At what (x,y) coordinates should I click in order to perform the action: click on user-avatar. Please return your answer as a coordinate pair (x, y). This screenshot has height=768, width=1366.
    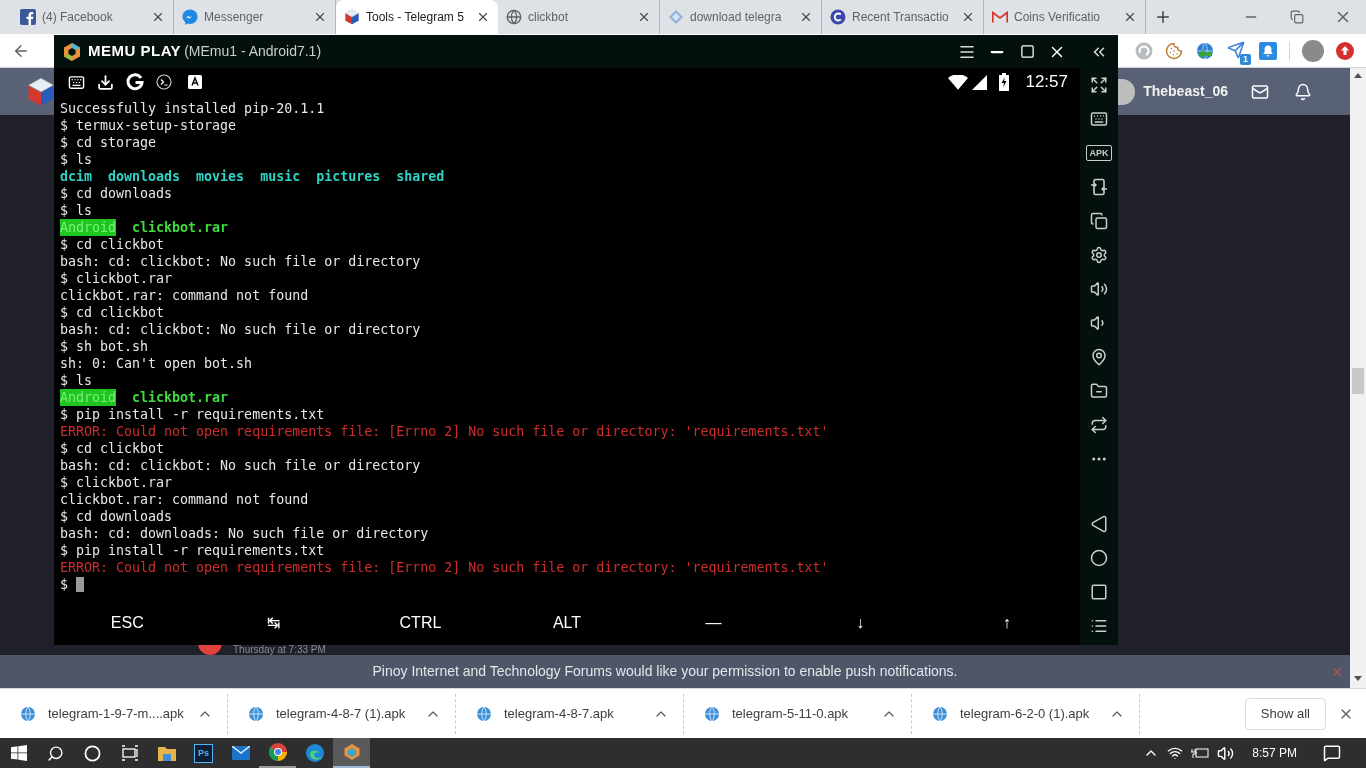
    Looking at the image, I should click on (1127, 91).